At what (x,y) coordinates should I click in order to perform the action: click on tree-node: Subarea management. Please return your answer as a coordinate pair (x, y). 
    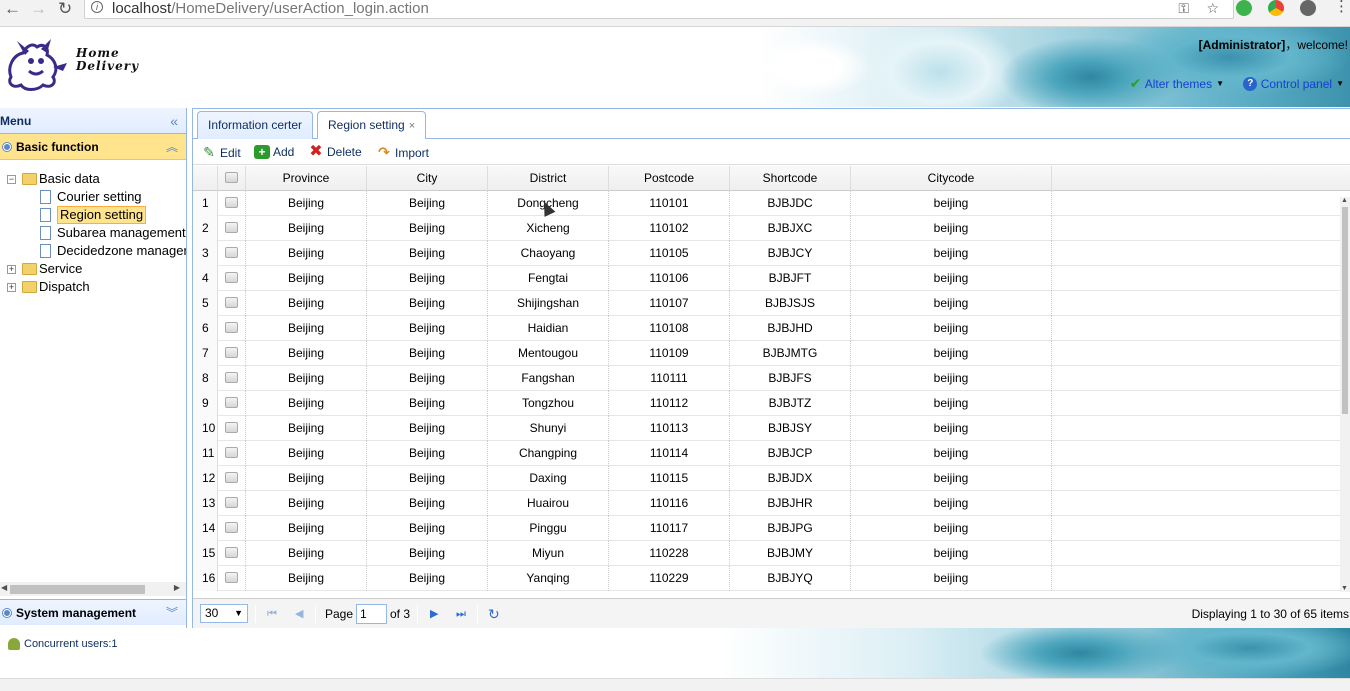
    Looking at the image, I should click on (93, 233).